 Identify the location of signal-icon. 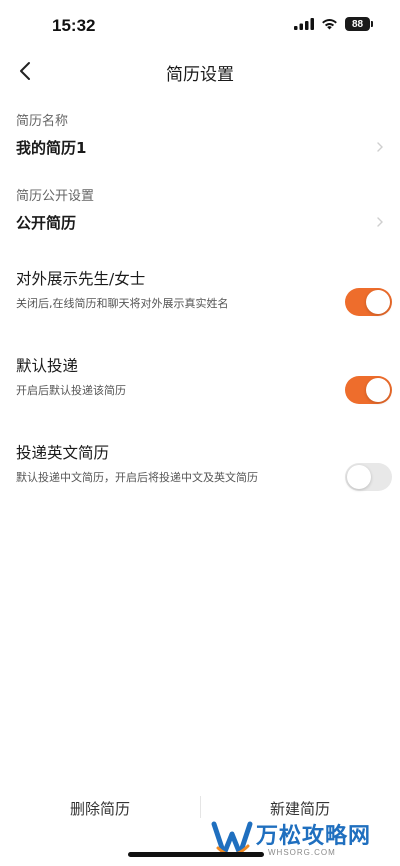
(304, 24).